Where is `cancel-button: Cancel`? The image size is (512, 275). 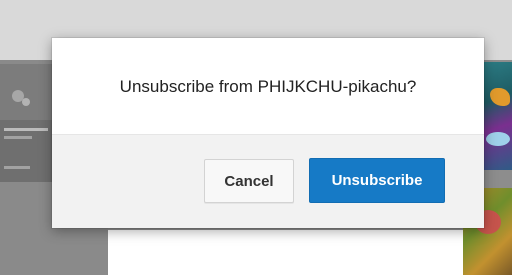 cancel-button: Cancel is located at coordinates (249, 181).